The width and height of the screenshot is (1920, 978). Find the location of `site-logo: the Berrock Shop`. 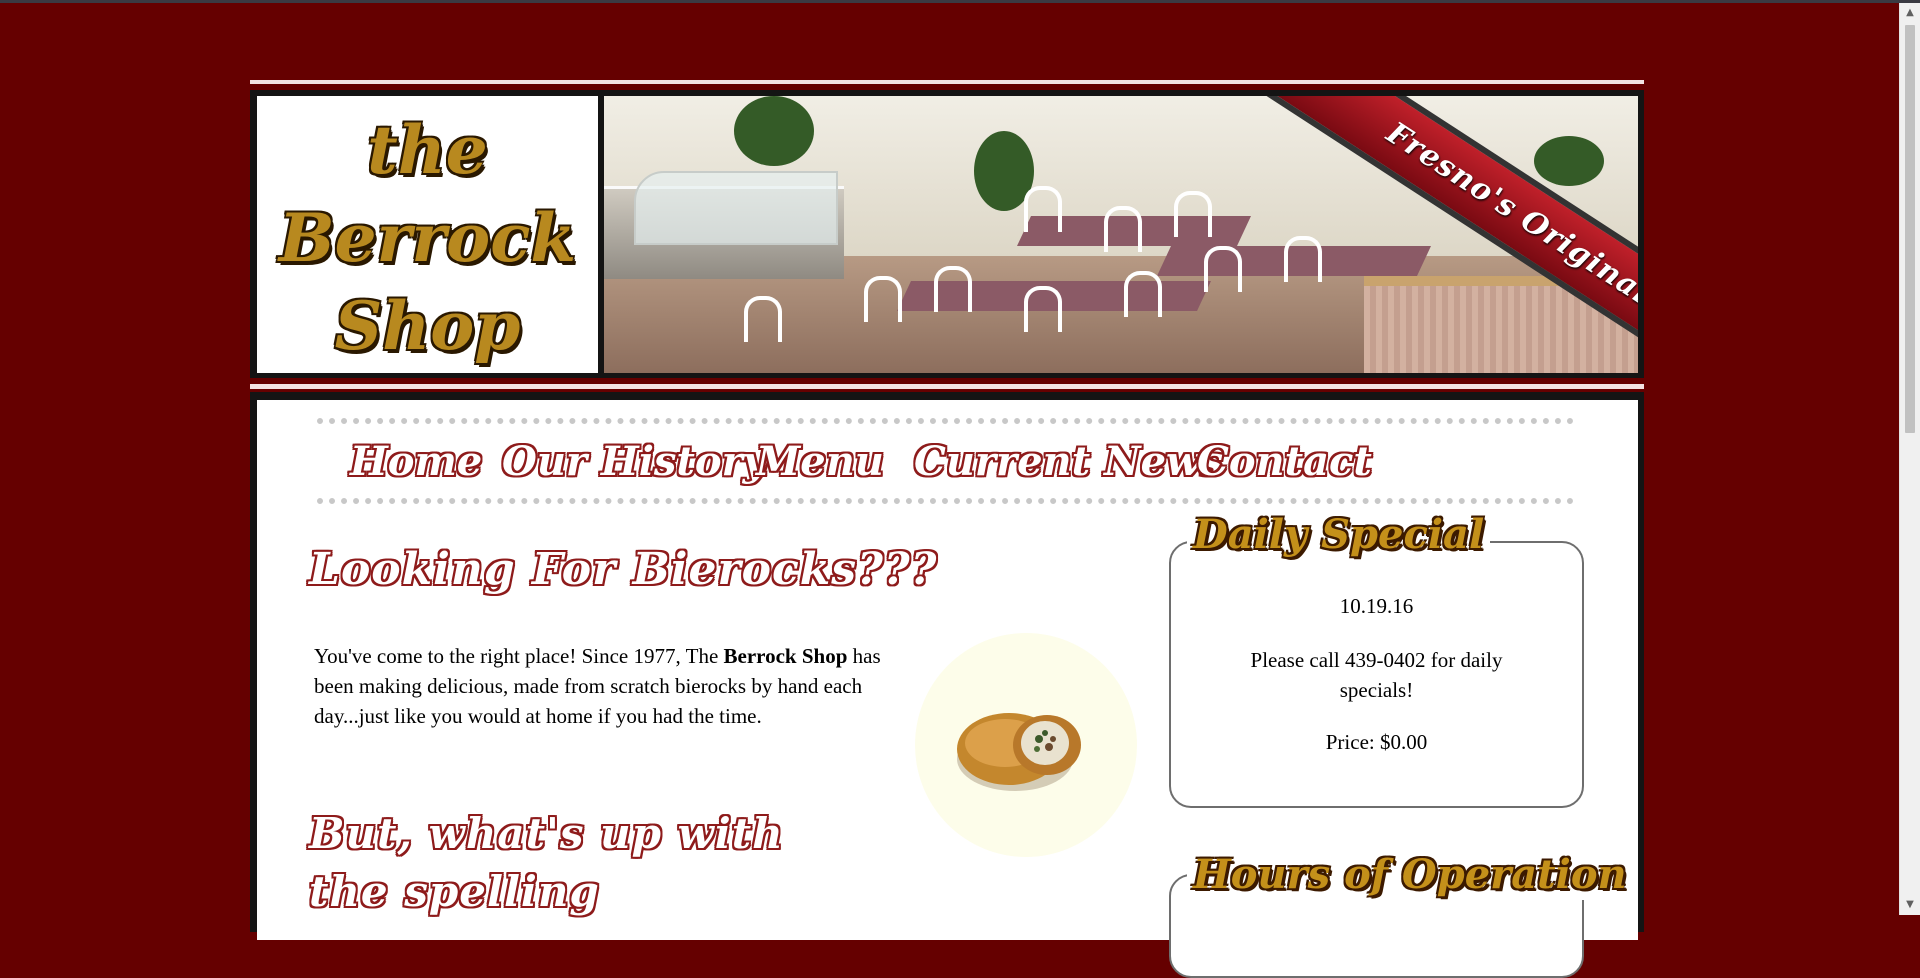

site-logo: the Berrock Shop is located at coordinates (427, 234).